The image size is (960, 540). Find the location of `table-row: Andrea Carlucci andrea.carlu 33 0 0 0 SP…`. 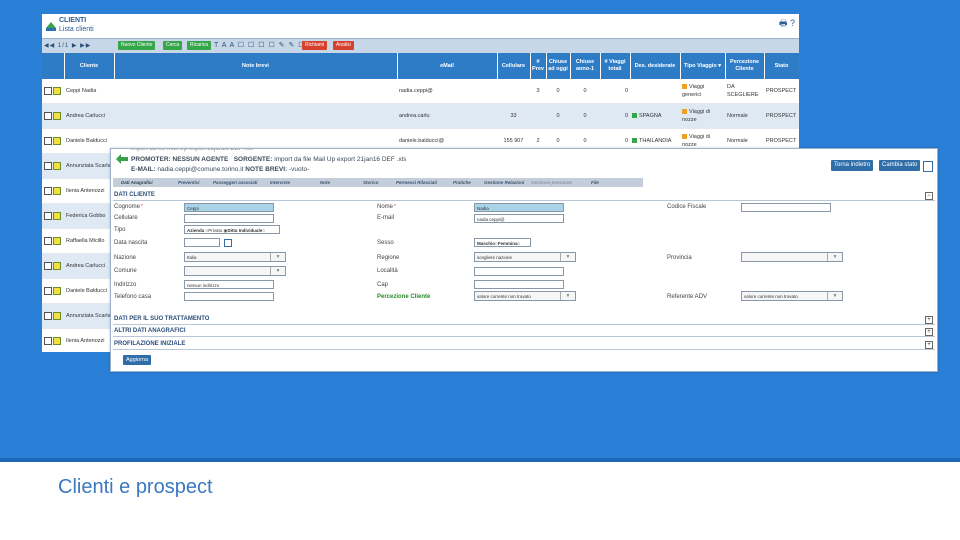

table-row: Andrea Carlucci andrea.carlu 33 0 0 0 SP… is located at coordinates (420, 116).